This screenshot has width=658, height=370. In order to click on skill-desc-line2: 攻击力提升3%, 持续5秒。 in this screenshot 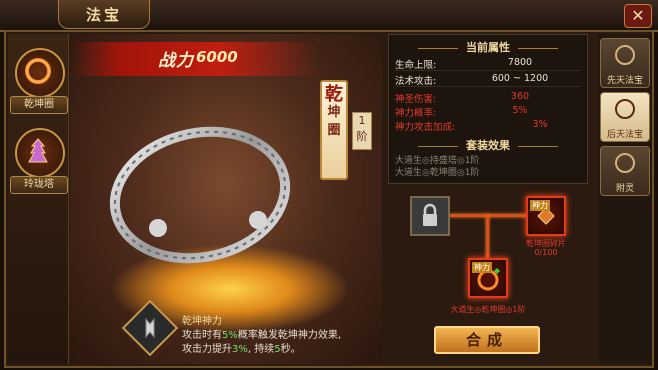, I will do `click(241, 347)`.